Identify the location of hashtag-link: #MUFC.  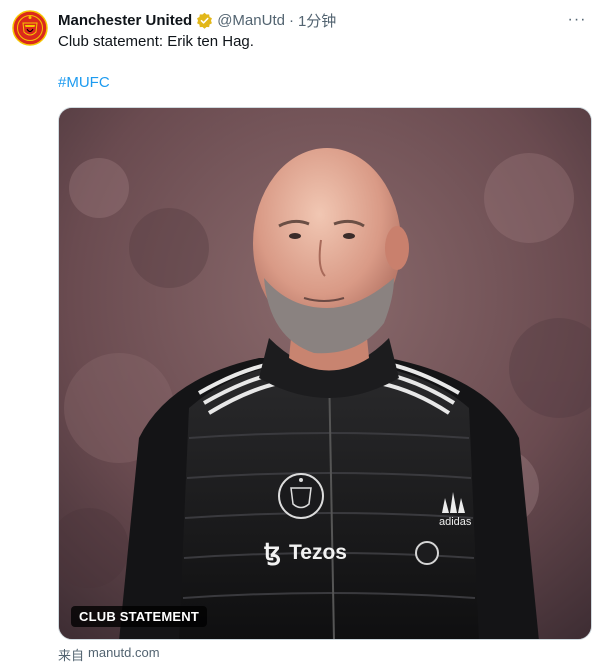
(84, 82).